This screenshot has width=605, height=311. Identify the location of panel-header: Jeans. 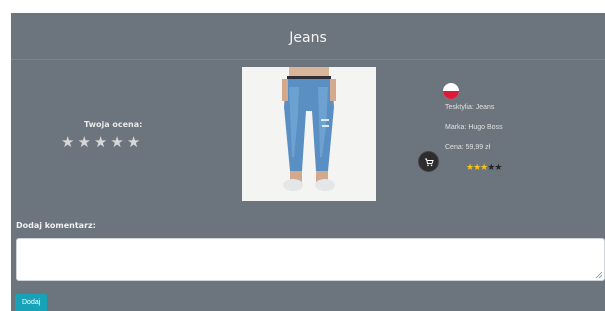
(308, 36).